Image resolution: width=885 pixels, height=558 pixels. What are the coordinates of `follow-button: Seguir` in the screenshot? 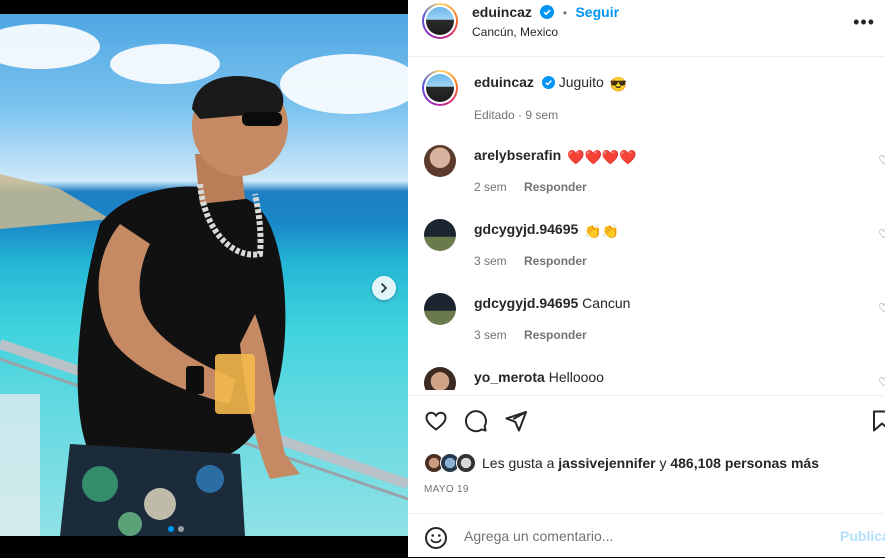 It's located at (597, 12).